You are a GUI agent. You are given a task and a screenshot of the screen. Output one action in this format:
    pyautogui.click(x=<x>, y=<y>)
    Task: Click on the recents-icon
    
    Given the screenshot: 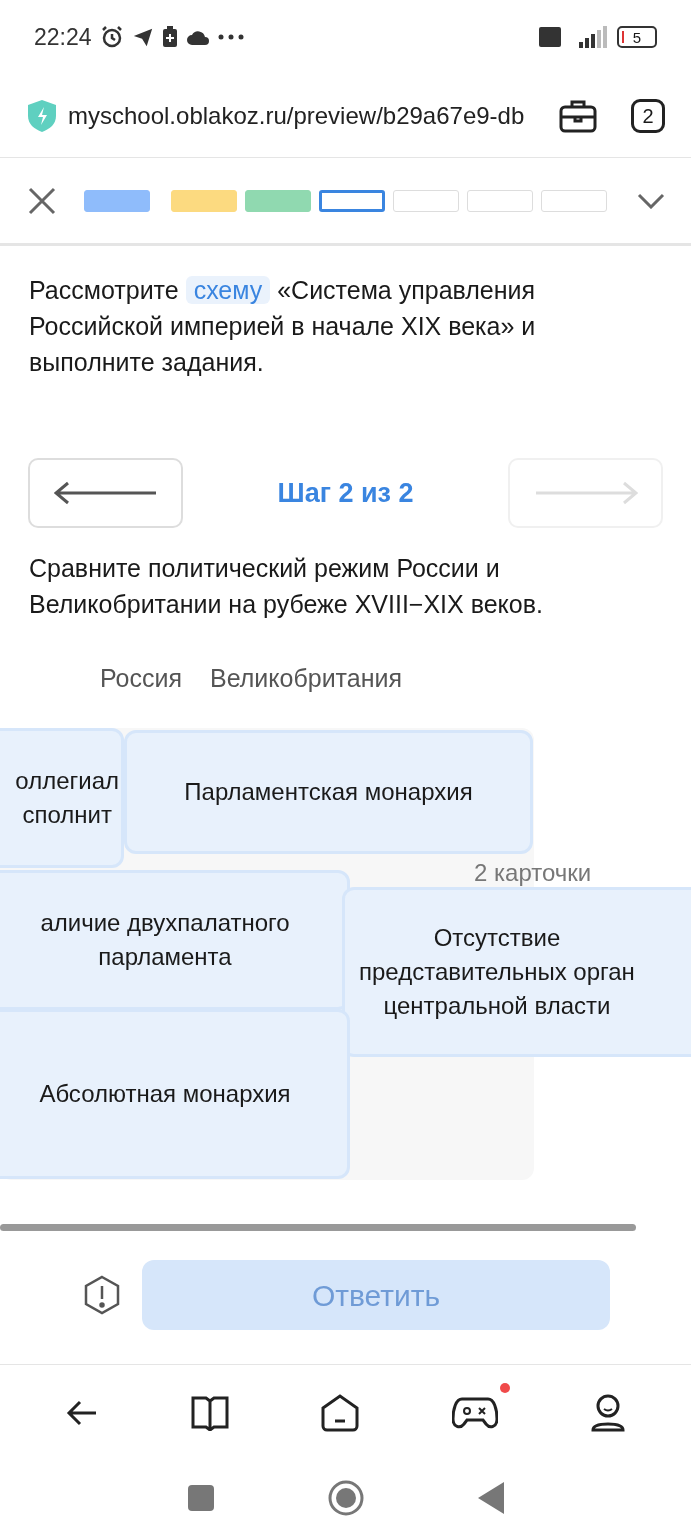 What is the action you would take?
    pyautogui.click(x=200, y=1497)
    